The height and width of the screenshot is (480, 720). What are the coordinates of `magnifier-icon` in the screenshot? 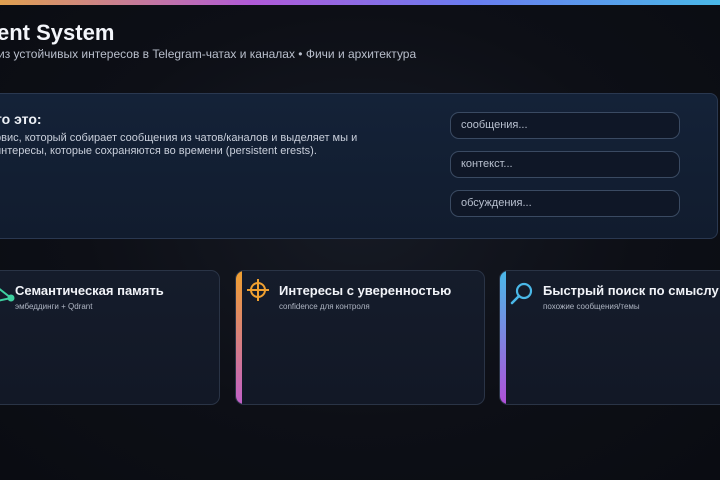 It's located at (521, 293).